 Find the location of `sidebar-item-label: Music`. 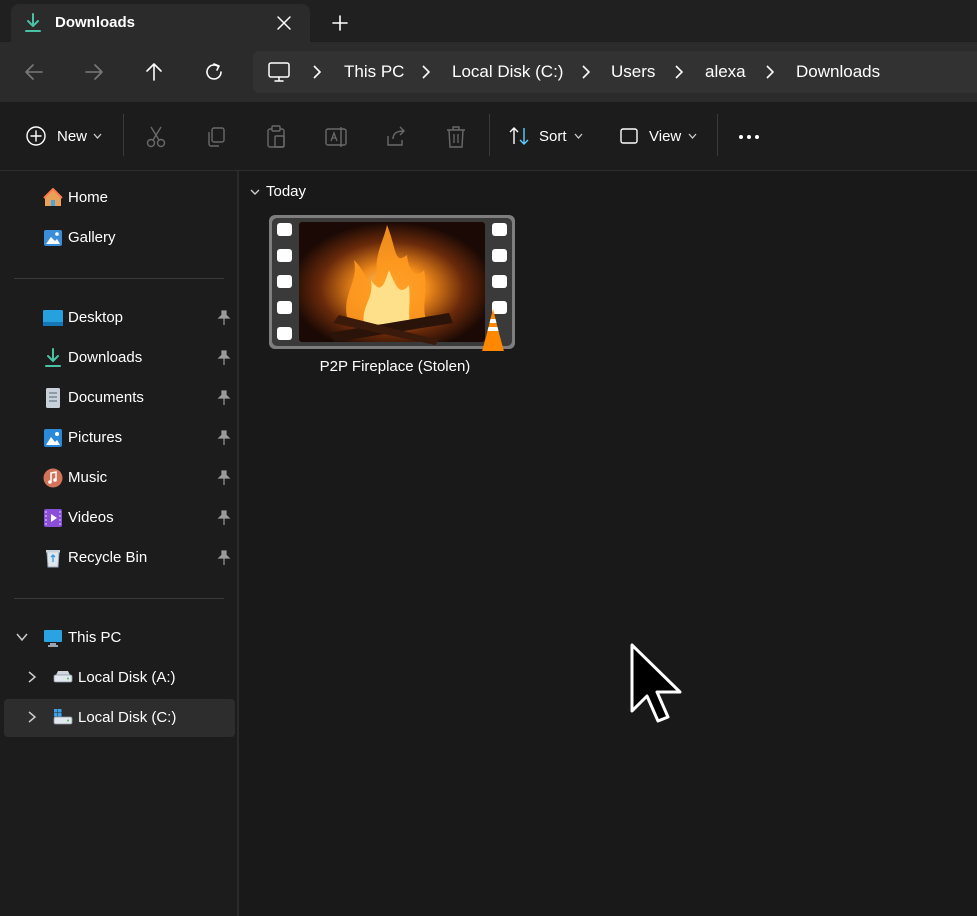

sidebar-item-label: Music is located at coordinates (88, 477).